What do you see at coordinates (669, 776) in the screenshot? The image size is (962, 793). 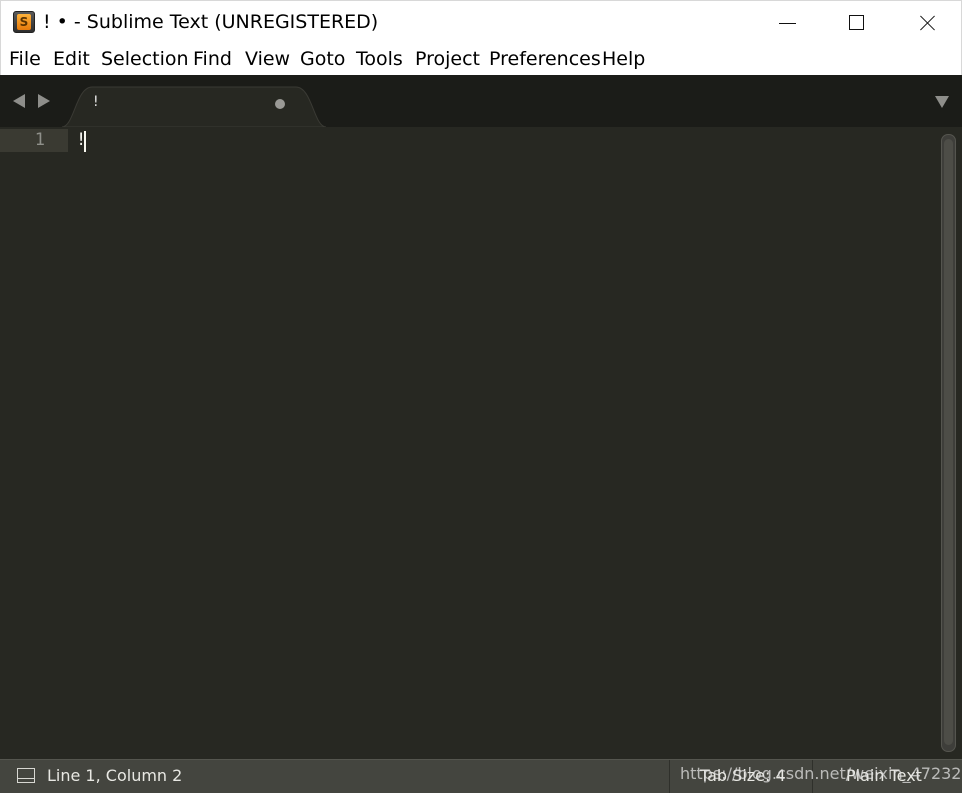 I see `status-divider` at bounding box center [669, 776].